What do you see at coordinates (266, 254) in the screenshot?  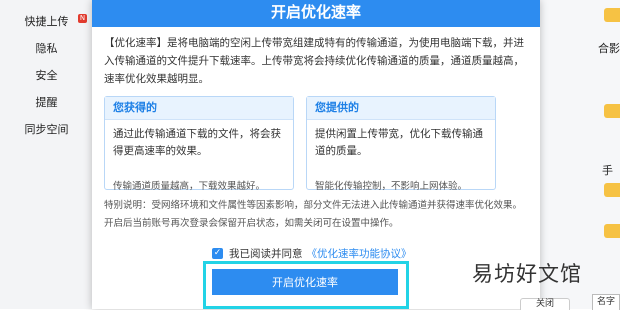 I see `agreement-label: 我已阅读并同意` at bounding box center [266, 254].